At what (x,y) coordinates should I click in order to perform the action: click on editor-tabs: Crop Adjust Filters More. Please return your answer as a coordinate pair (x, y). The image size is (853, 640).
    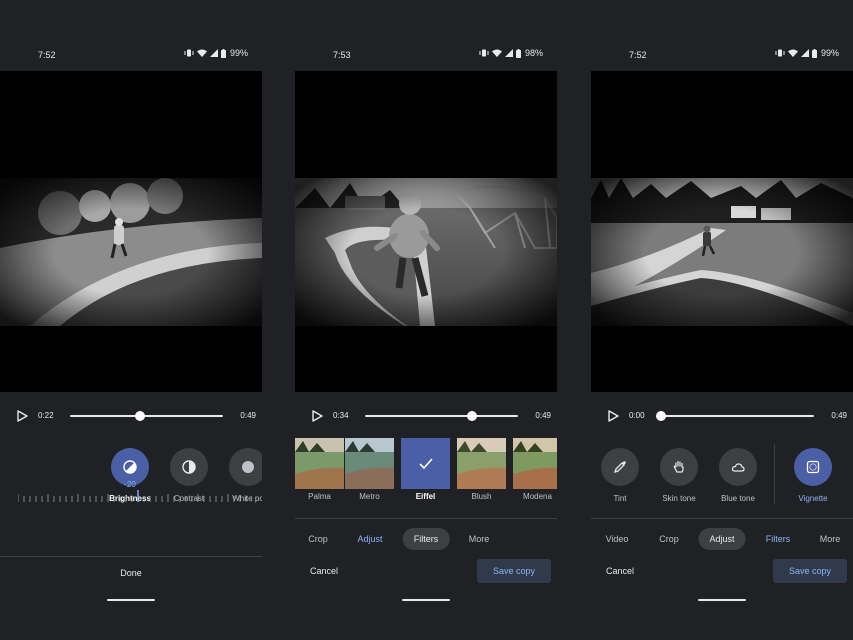
    Looking at the image, I should click on (426, 537).